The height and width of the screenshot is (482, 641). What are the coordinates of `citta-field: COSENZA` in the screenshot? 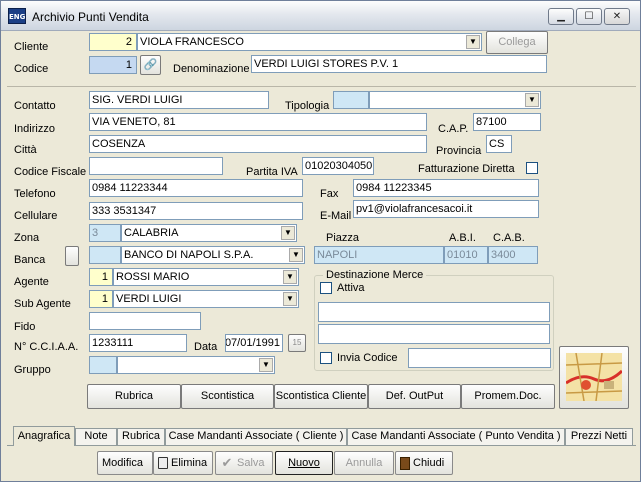 It's located at (258, 144).